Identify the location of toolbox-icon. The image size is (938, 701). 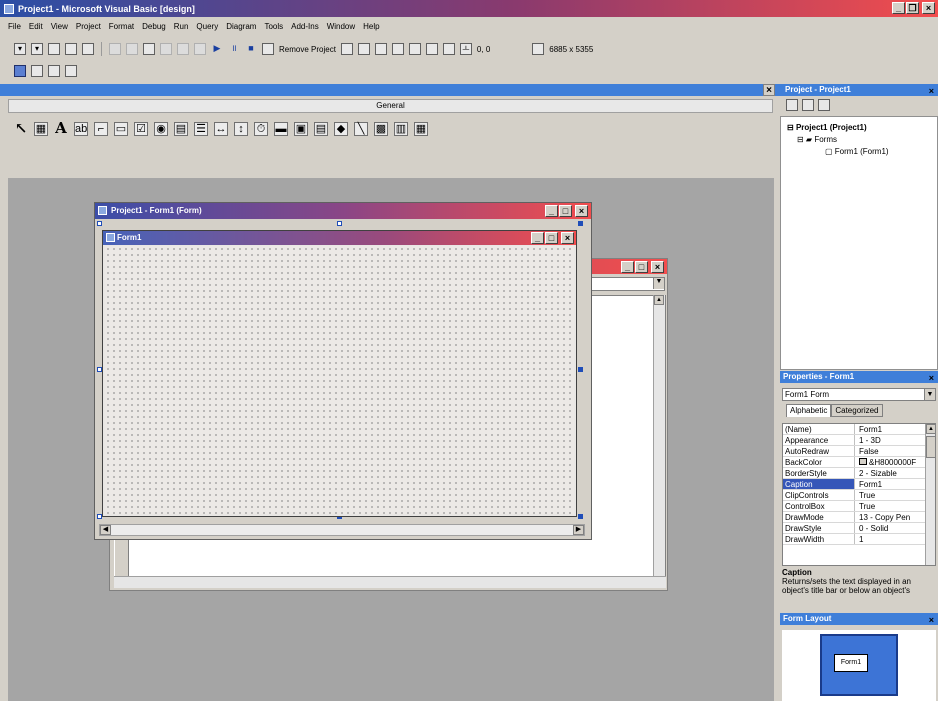
(414, 49).